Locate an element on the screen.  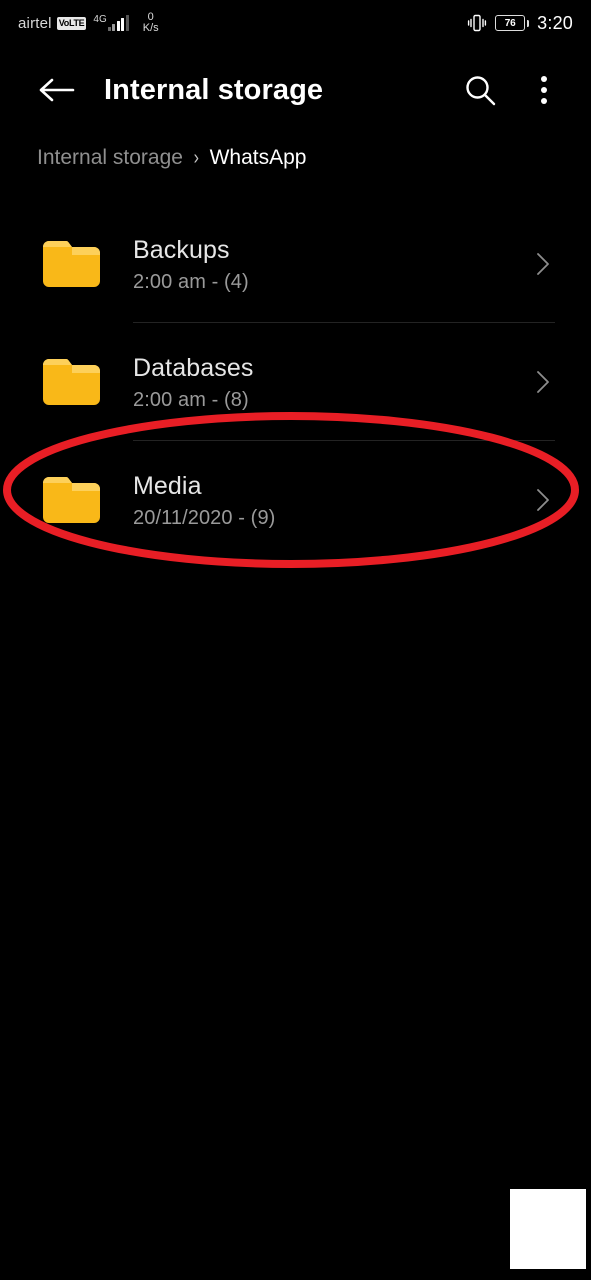
back-button is located at coordinates (57, 90).